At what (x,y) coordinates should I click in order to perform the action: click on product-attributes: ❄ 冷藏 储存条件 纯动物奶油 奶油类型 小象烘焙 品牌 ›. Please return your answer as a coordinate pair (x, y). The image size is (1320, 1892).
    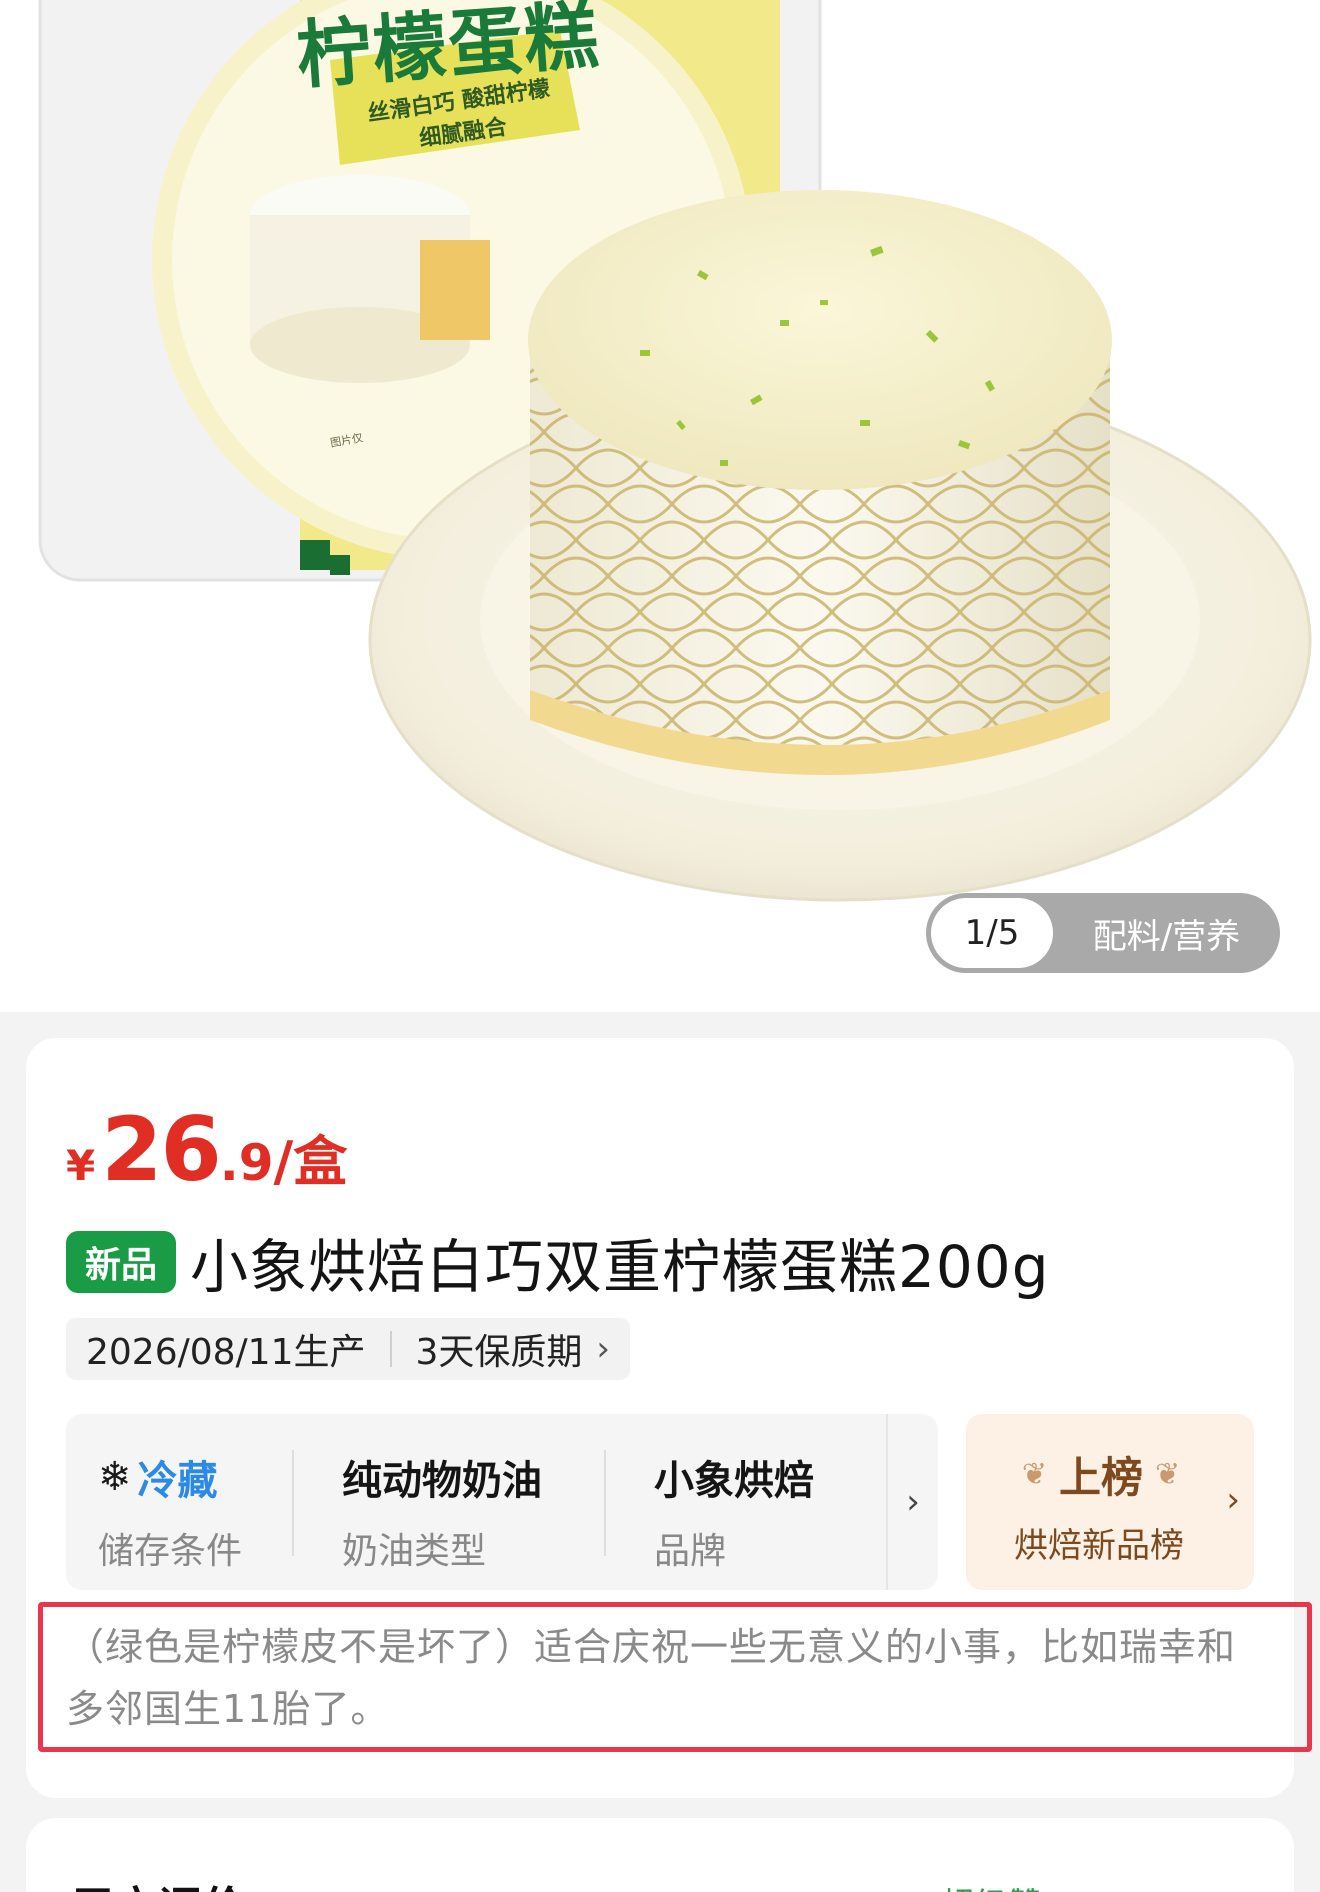
    Looking at the image, I should click on (502, 1502).